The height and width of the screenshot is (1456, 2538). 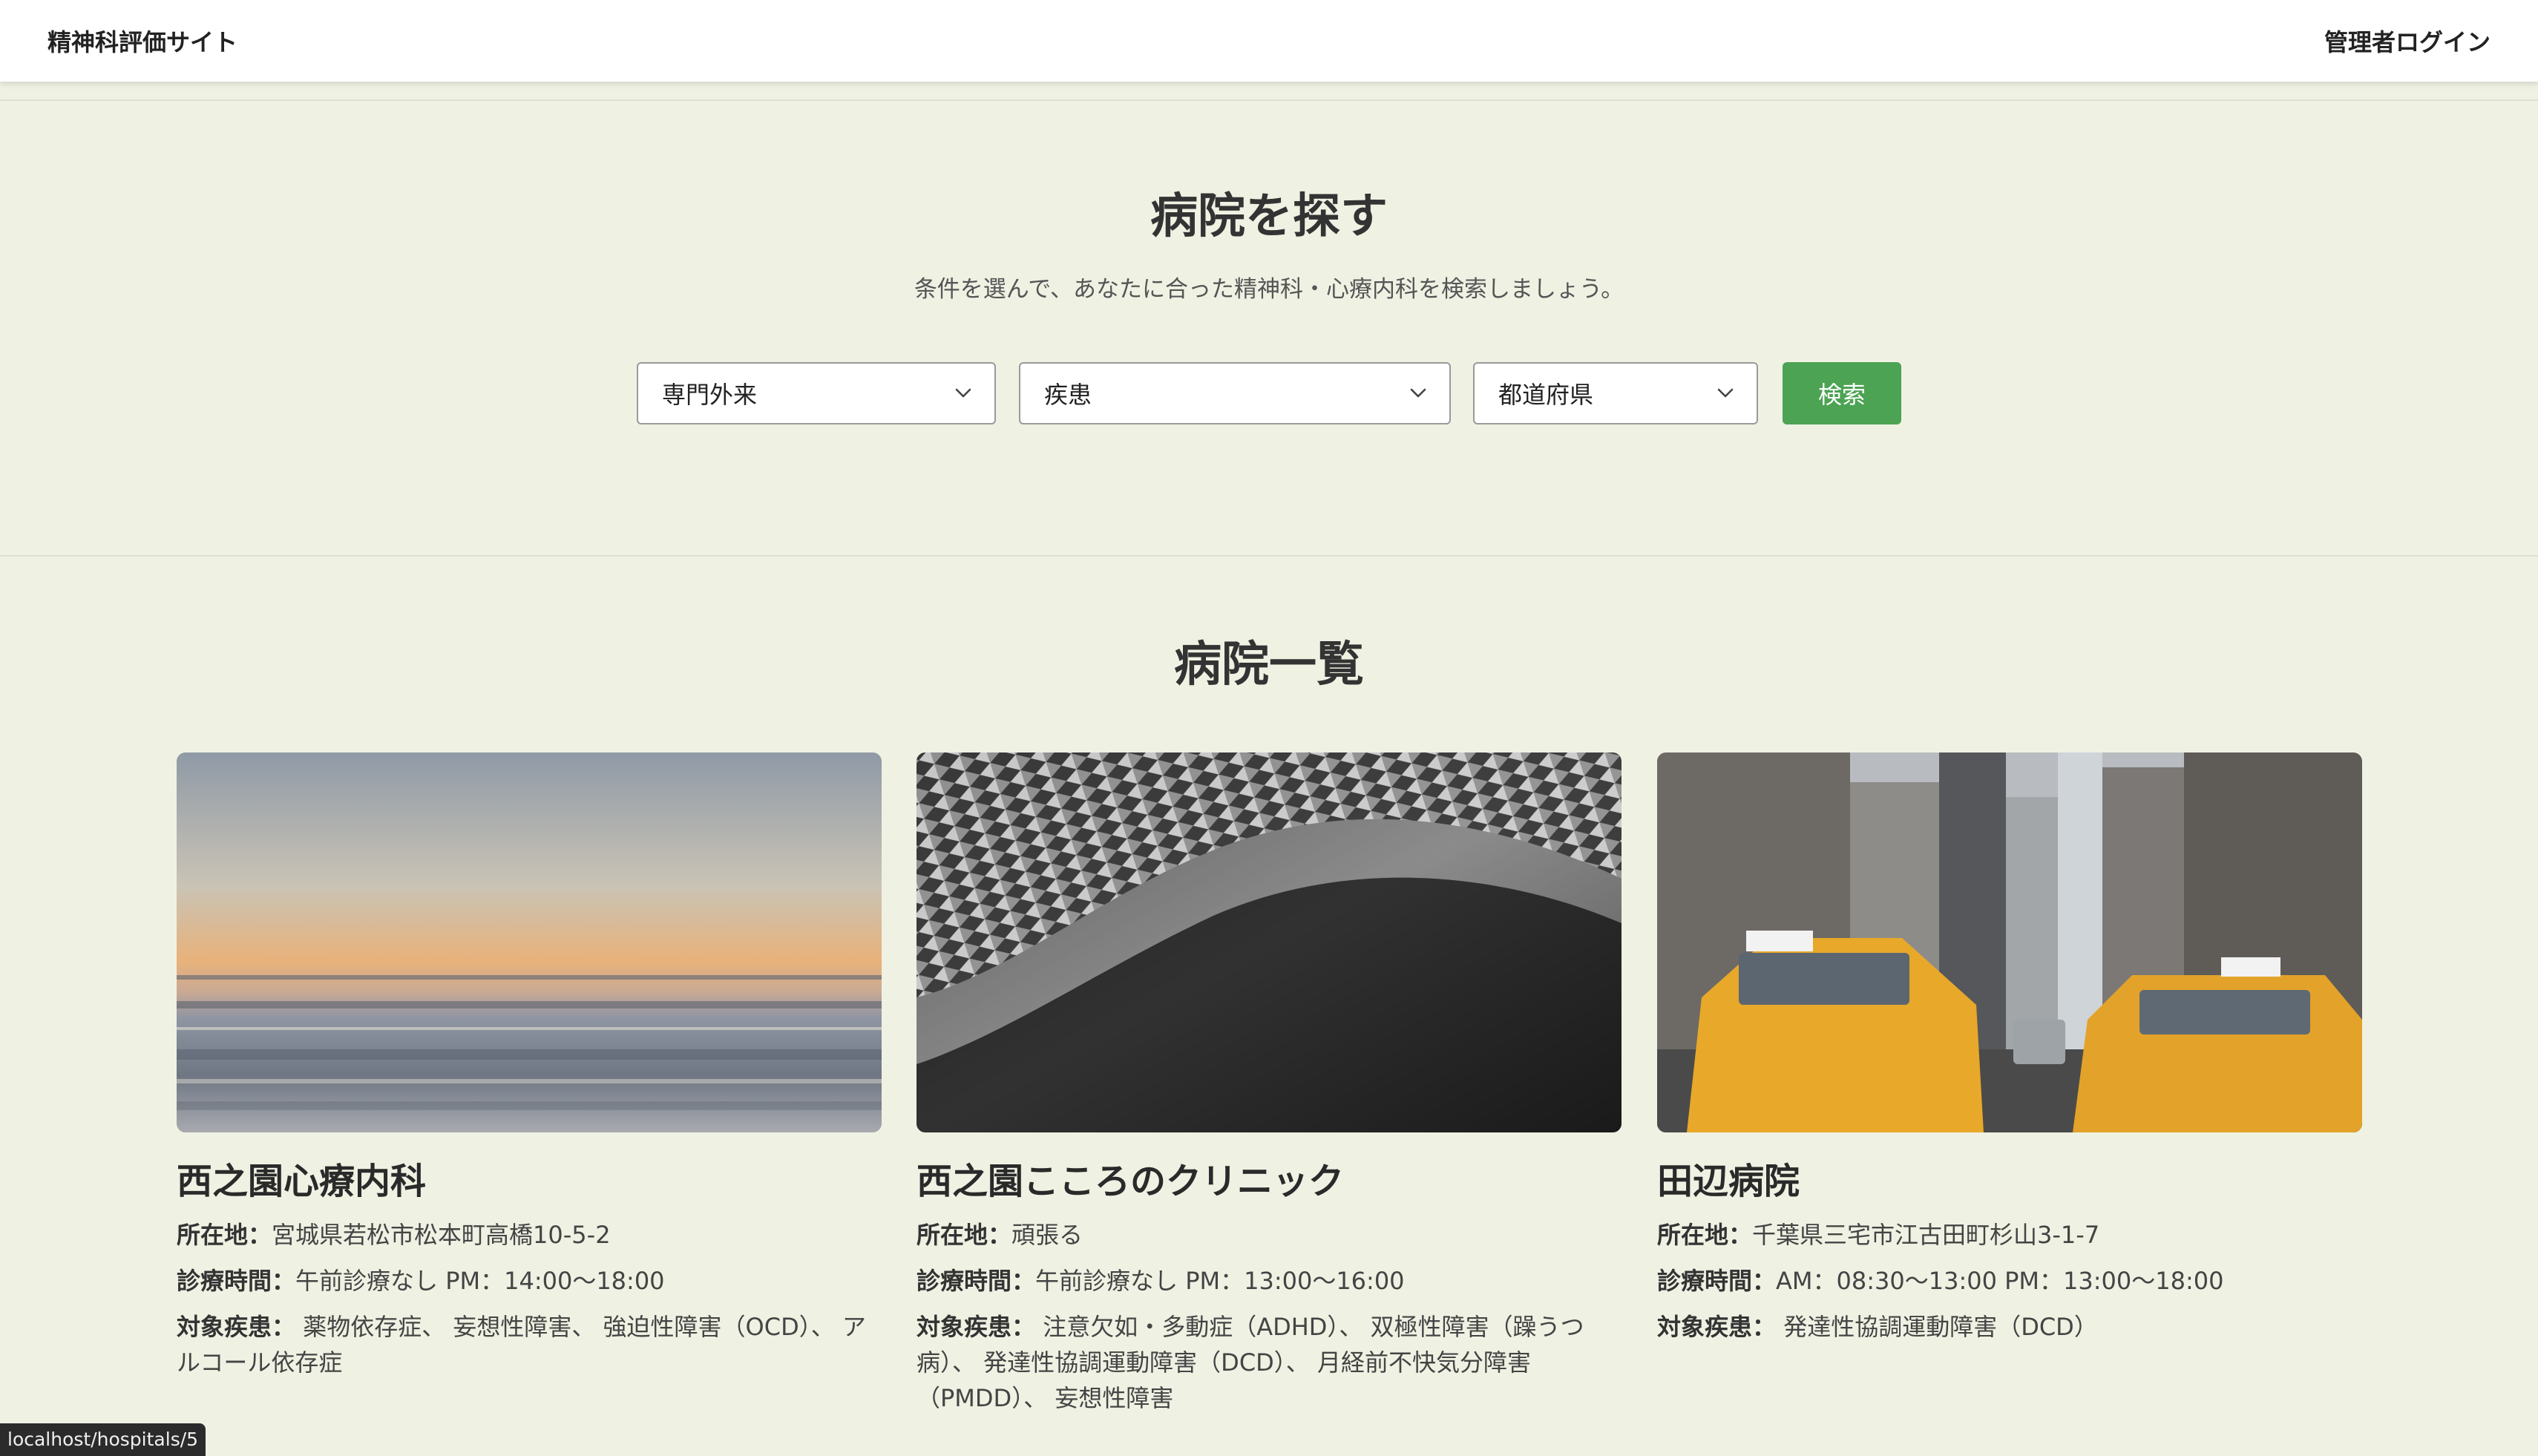 I want to click on location-value: 頑張る, so click(x=1047, y=1235).